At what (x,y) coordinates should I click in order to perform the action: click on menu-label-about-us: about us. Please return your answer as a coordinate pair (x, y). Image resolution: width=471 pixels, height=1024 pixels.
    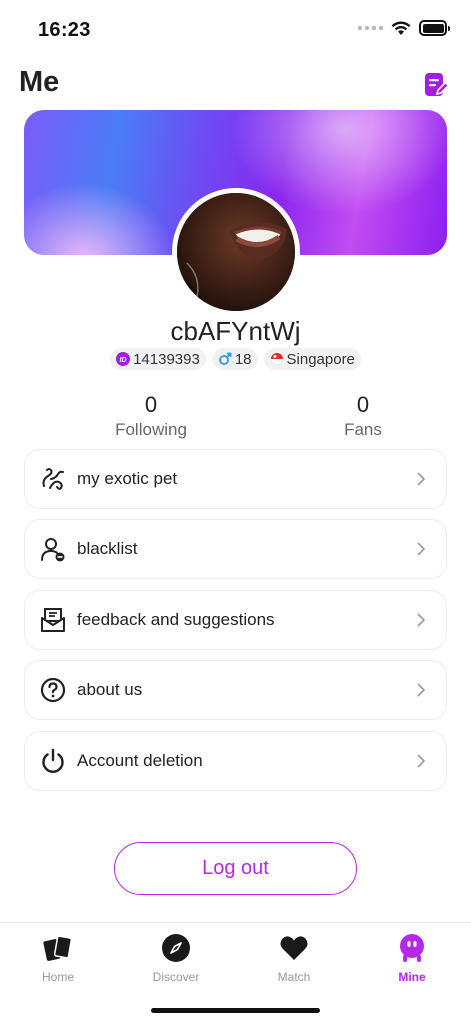
    Looking at the image, I should click on (110, 689).